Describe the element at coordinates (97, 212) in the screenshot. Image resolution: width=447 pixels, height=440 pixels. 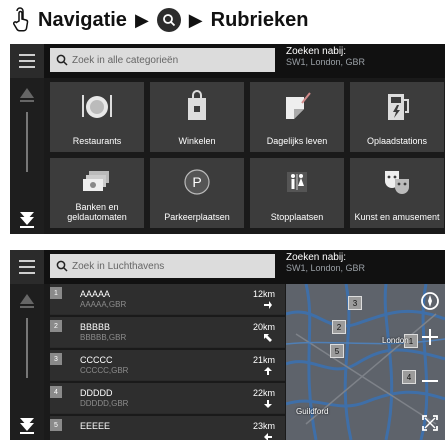
I see `category-label: Banken en geldautomaten` at that location.